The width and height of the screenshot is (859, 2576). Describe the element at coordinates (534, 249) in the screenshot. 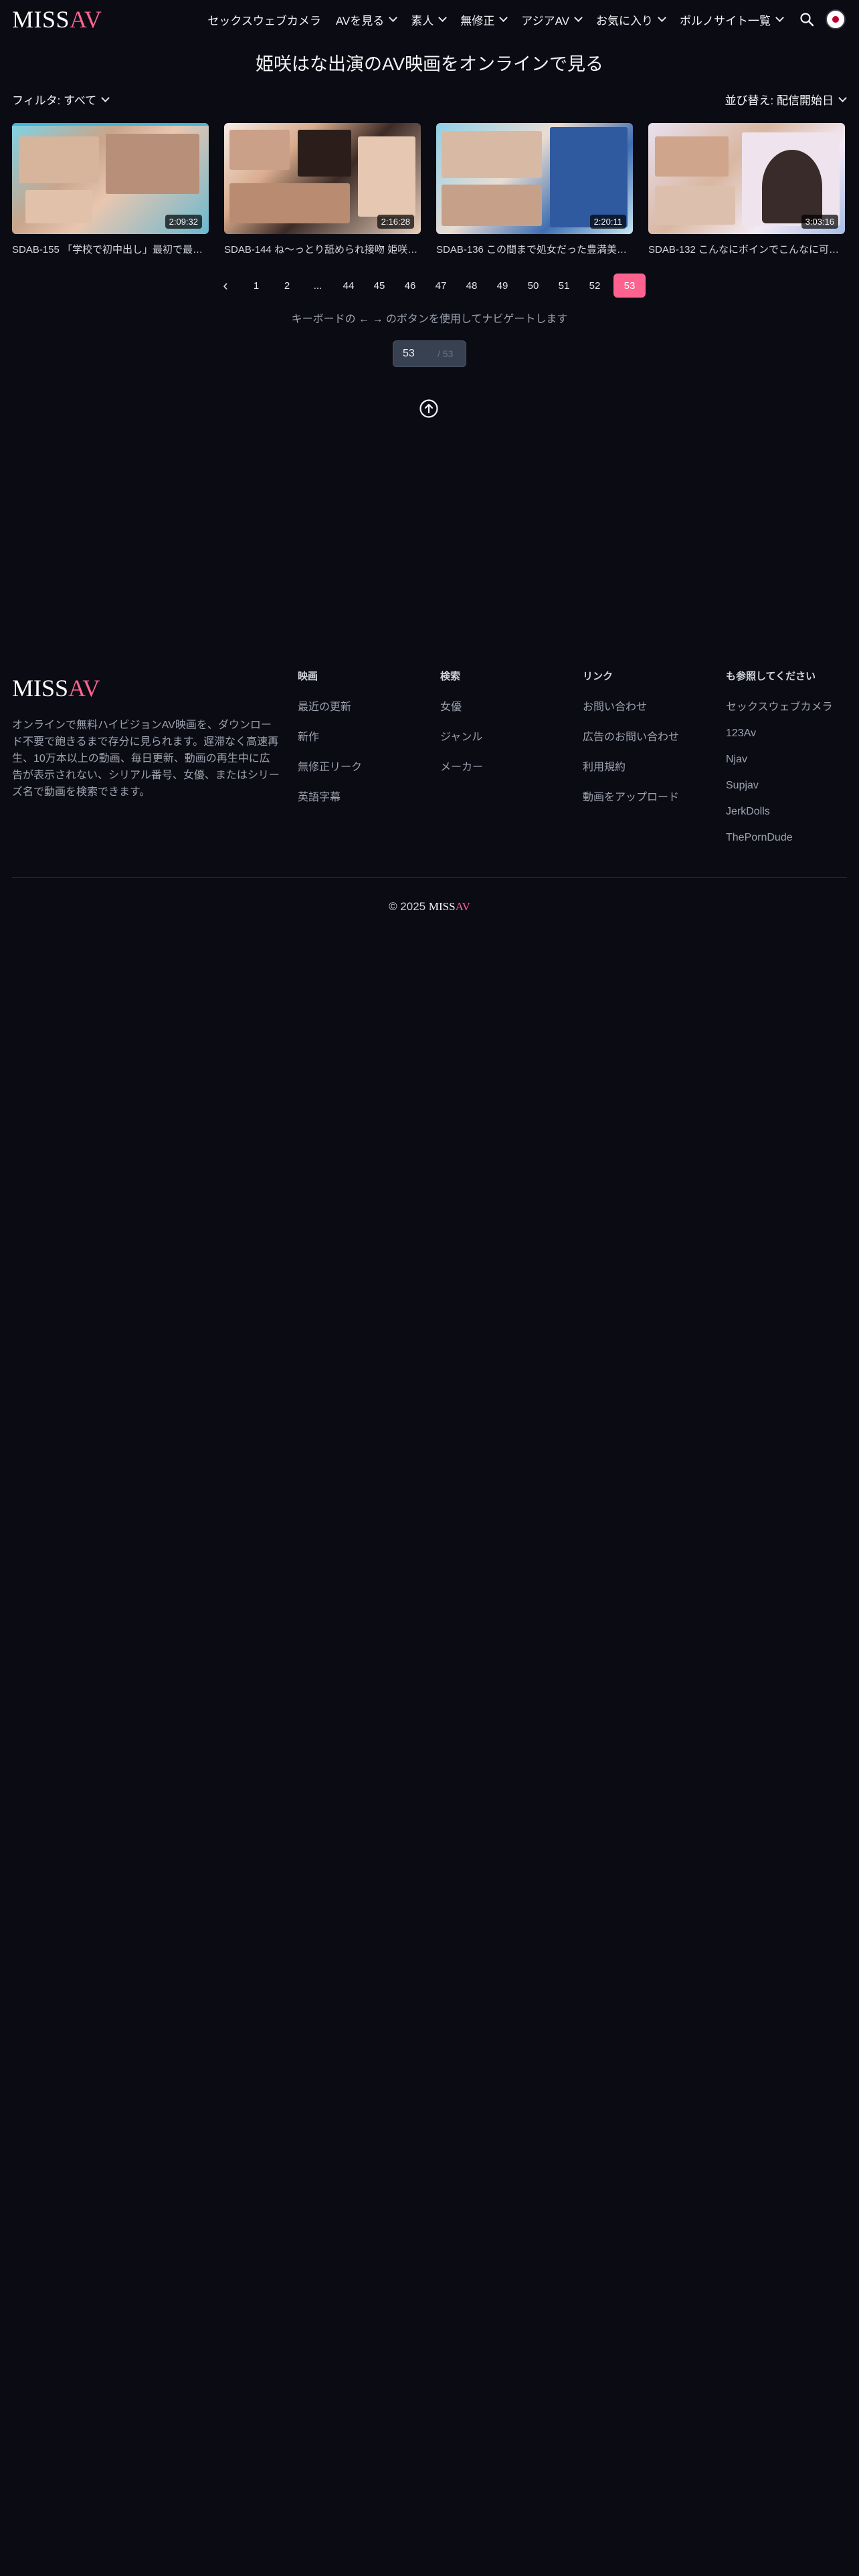

I see `video-title: SDAB-136 この間まで処女だった豊満美少女 姫咲はな` at that location.